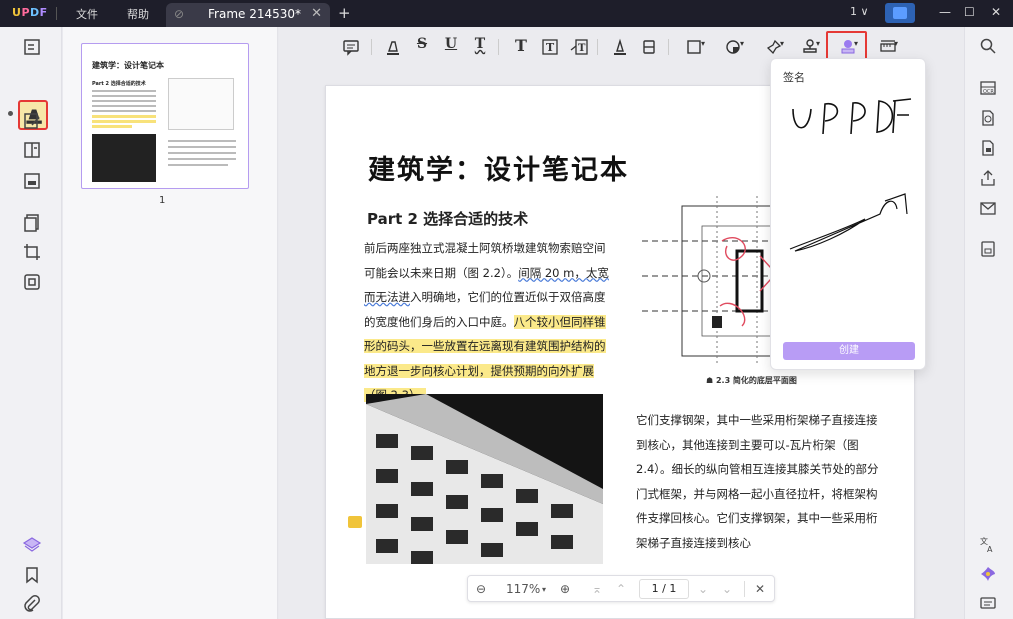  What do you see at coordinates (734, 47) in the screenshot?
I see `sticker-icon: ▾` at bounding box center [734, 47].